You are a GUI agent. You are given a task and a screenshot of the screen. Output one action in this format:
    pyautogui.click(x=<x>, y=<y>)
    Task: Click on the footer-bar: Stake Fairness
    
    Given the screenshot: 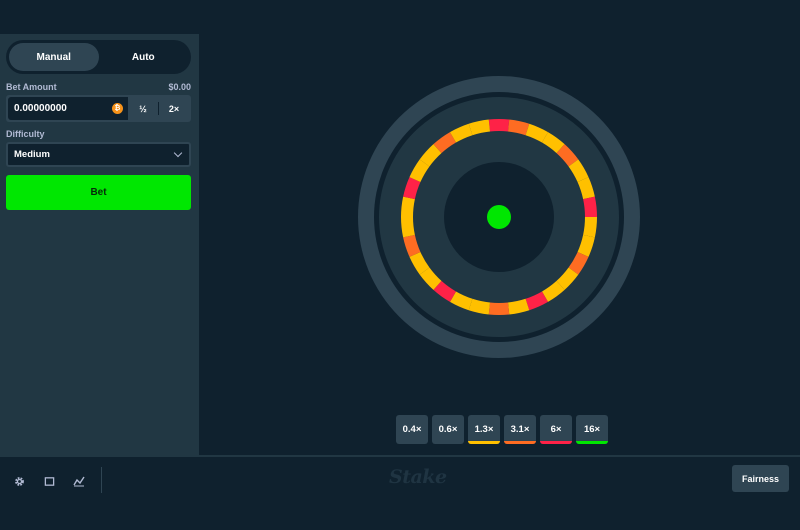 What is the action you would take?
    pyautogui.click(x=400, y=492)
    